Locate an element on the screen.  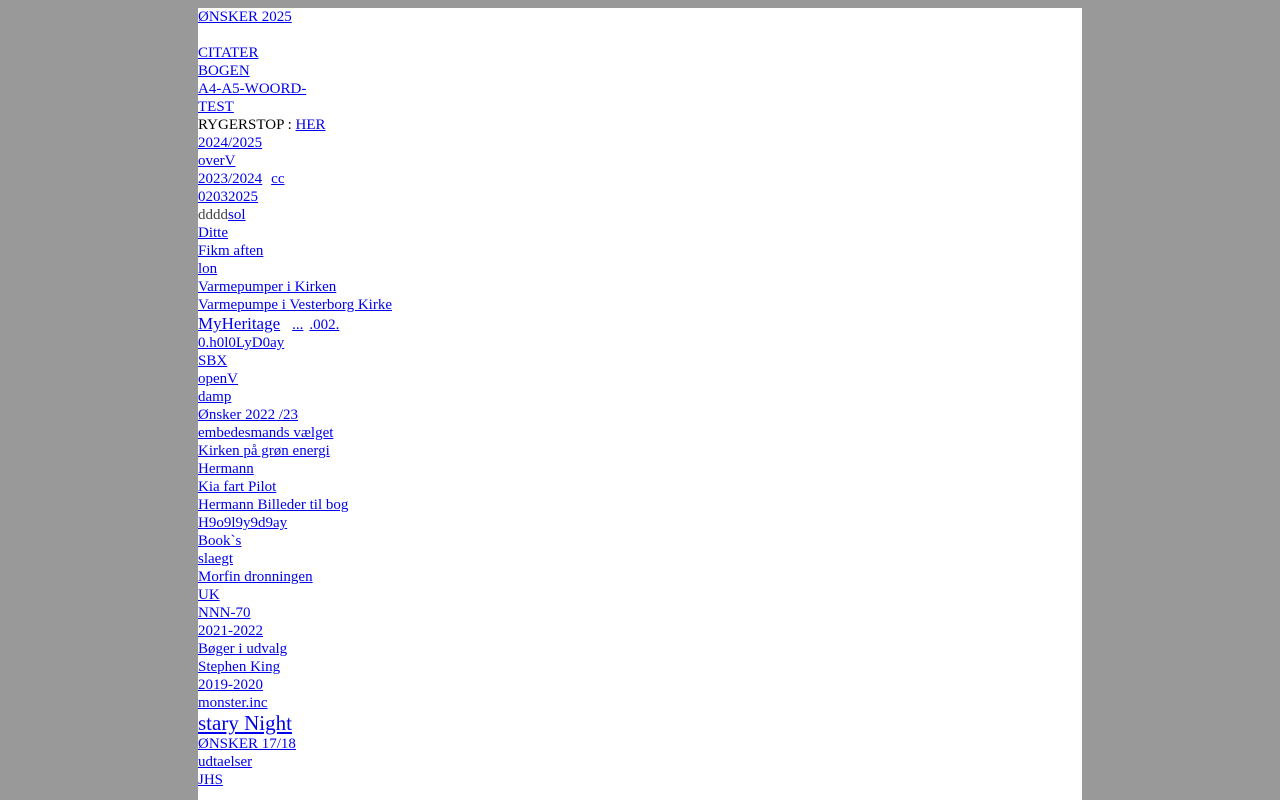
list-item: monster.inc is located at coordinates (640, 703).